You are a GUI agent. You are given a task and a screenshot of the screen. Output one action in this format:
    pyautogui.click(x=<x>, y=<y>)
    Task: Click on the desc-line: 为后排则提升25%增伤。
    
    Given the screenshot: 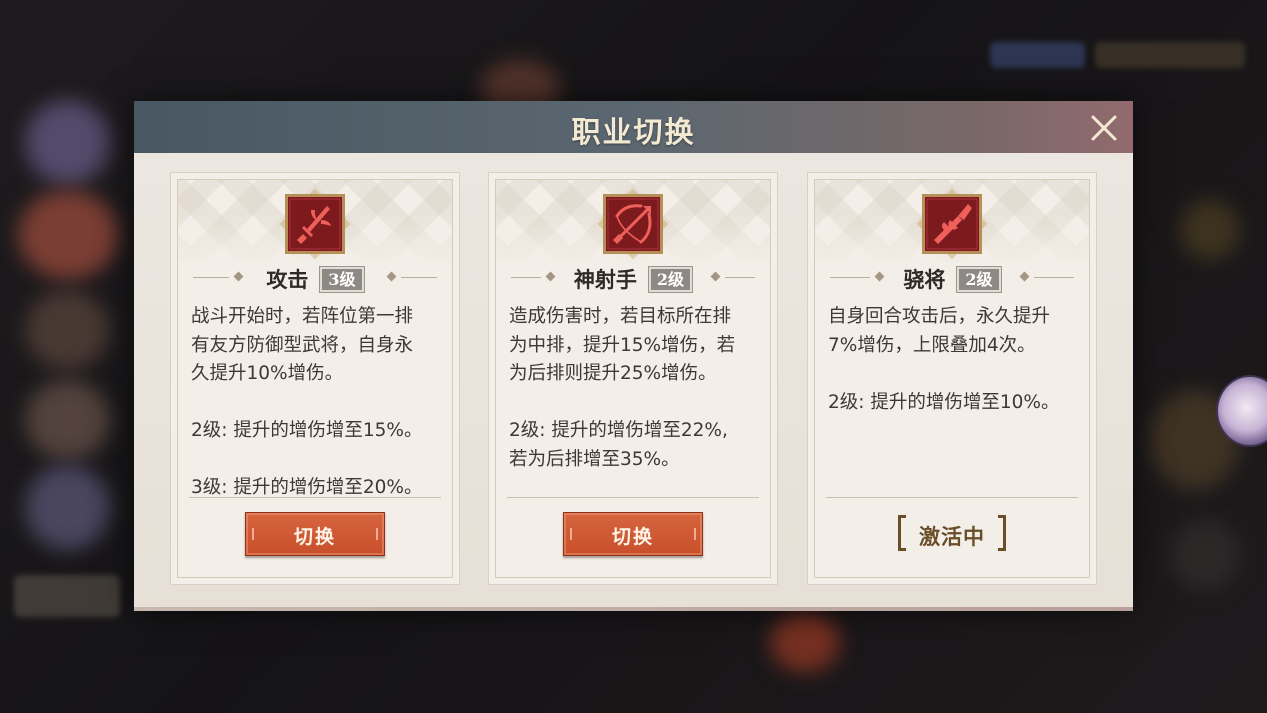 What is the action you would take?
    pyautogui.click(x=613, y=373)
    